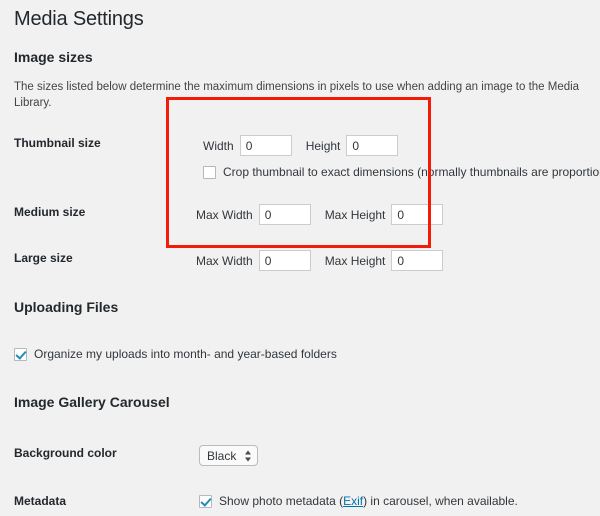 Image resolution: width=600 pixels, height=516 pixels. Describe the element at coordinates (205, 501) in the screenshot. I see `show-metadata-checkbox` at that location.